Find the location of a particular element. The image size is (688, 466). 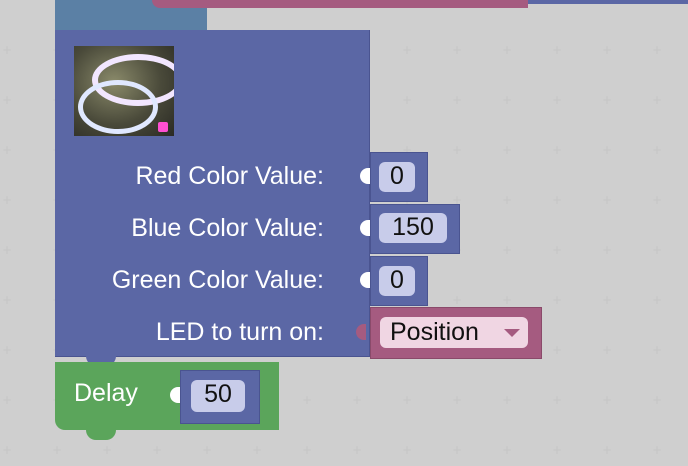

parent-dropdown-block is located at coordinates (340, 4).